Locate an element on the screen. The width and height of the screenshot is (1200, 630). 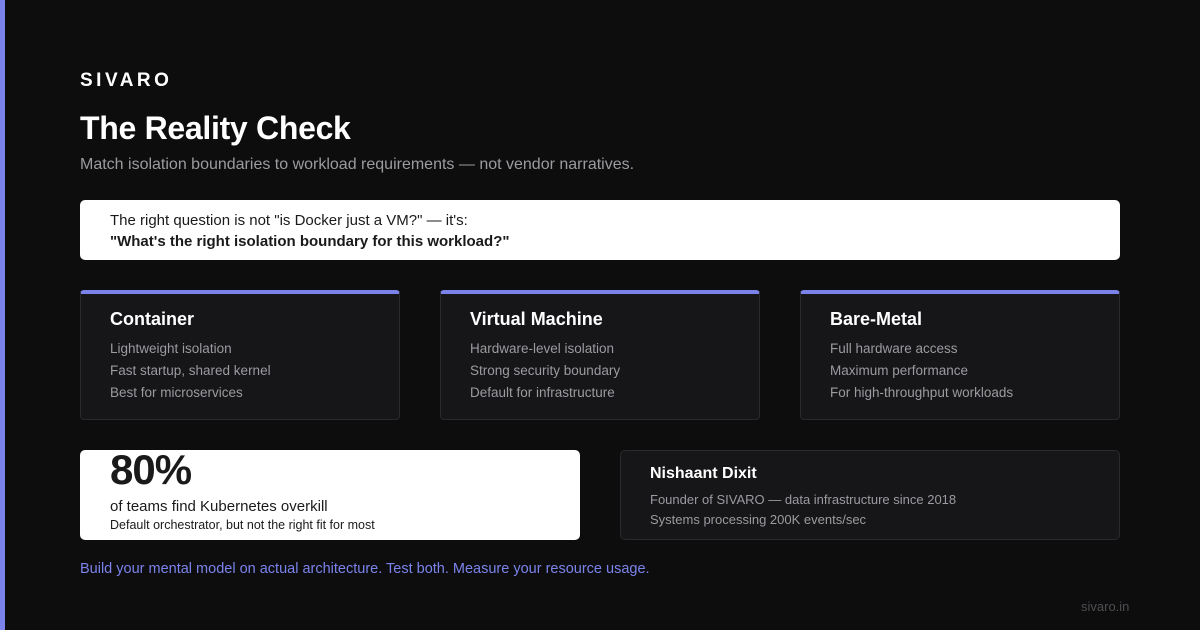
author-bio-line: Systems processing 200K events/sec is located at coordinates (758, 519).